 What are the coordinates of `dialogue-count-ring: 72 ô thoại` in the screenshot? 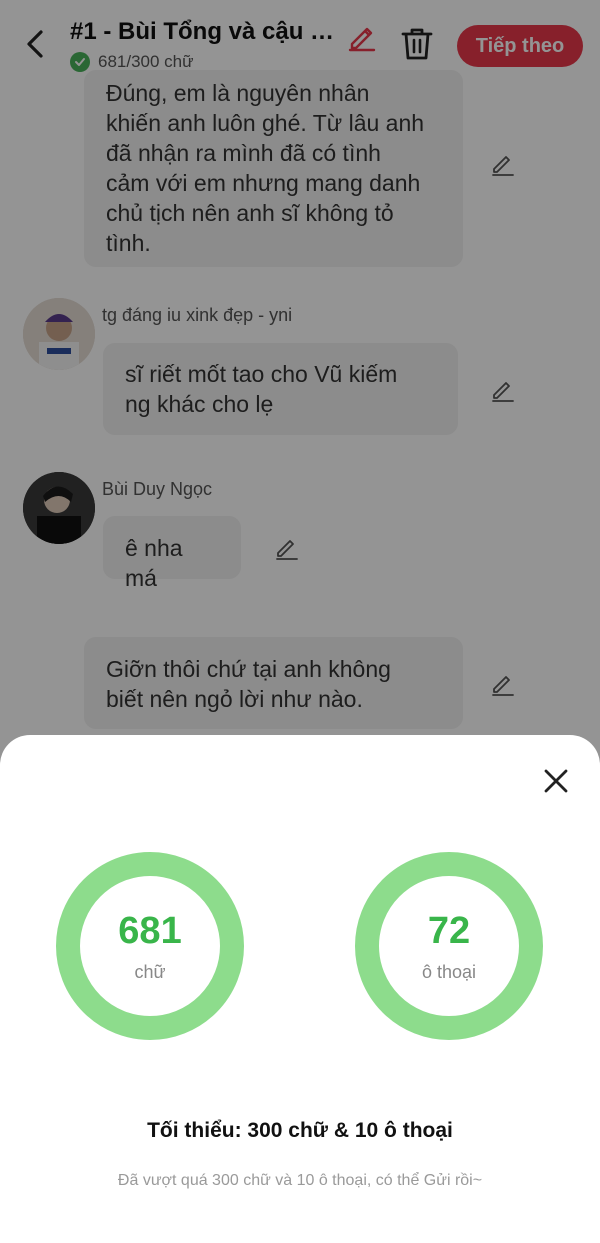 It's located at (449, 946).